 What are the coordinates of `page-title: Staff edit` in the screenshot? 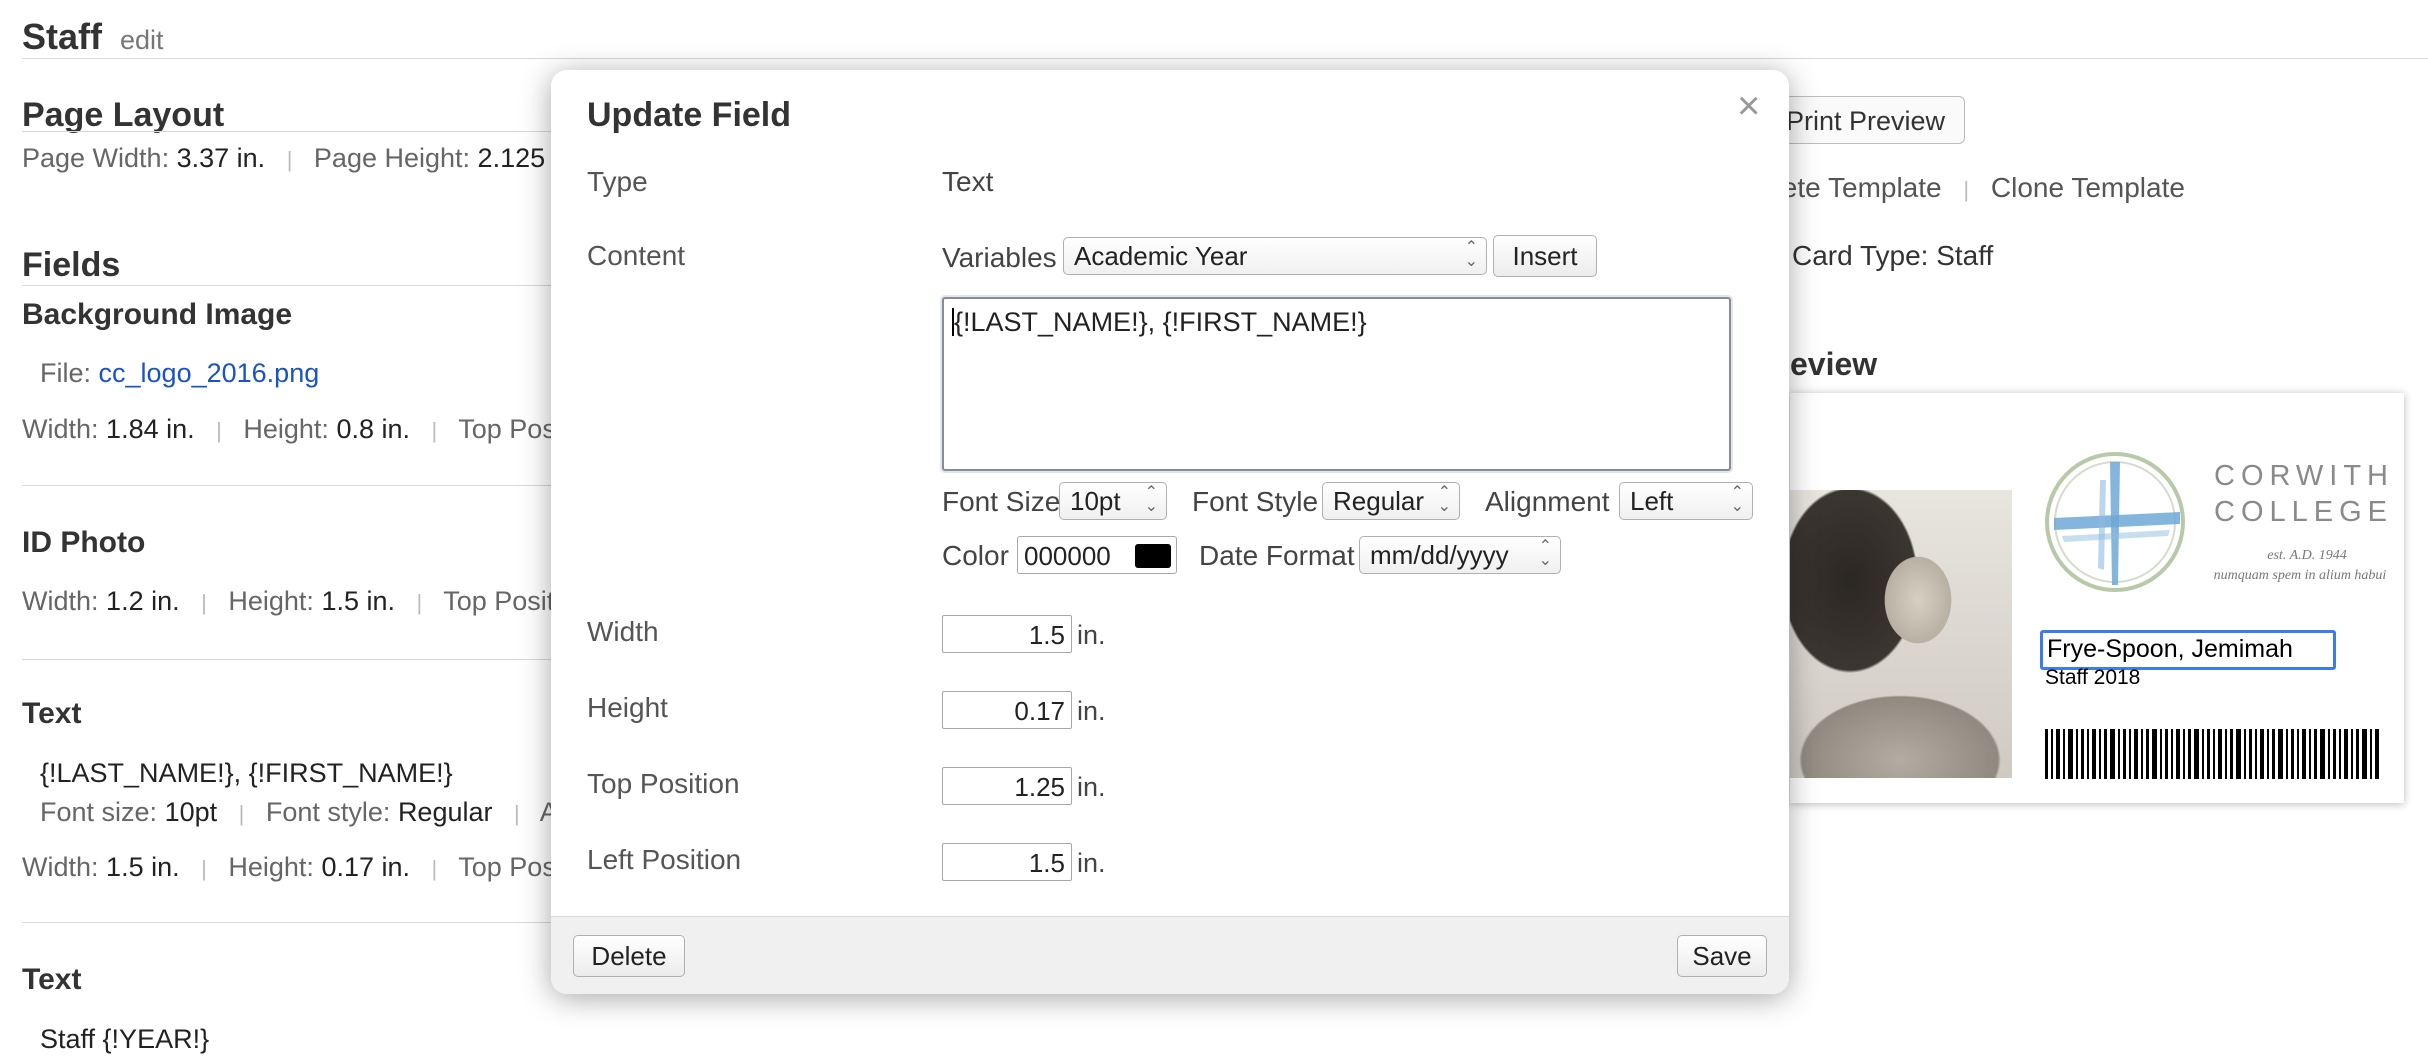 It's located at (93, 37).